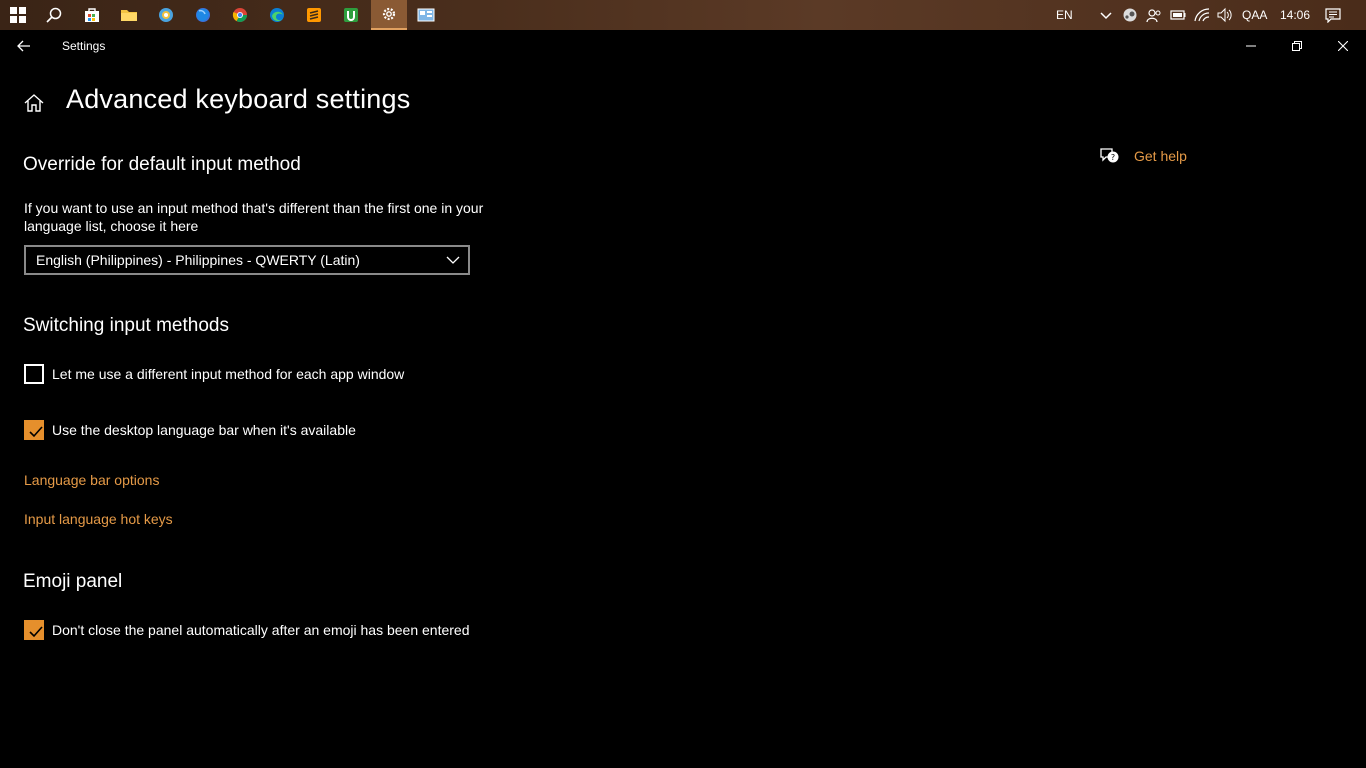 This screenshot has width=1366, height=768. I want to click on switching-section-title: Switching input methods, so click(126, 325).